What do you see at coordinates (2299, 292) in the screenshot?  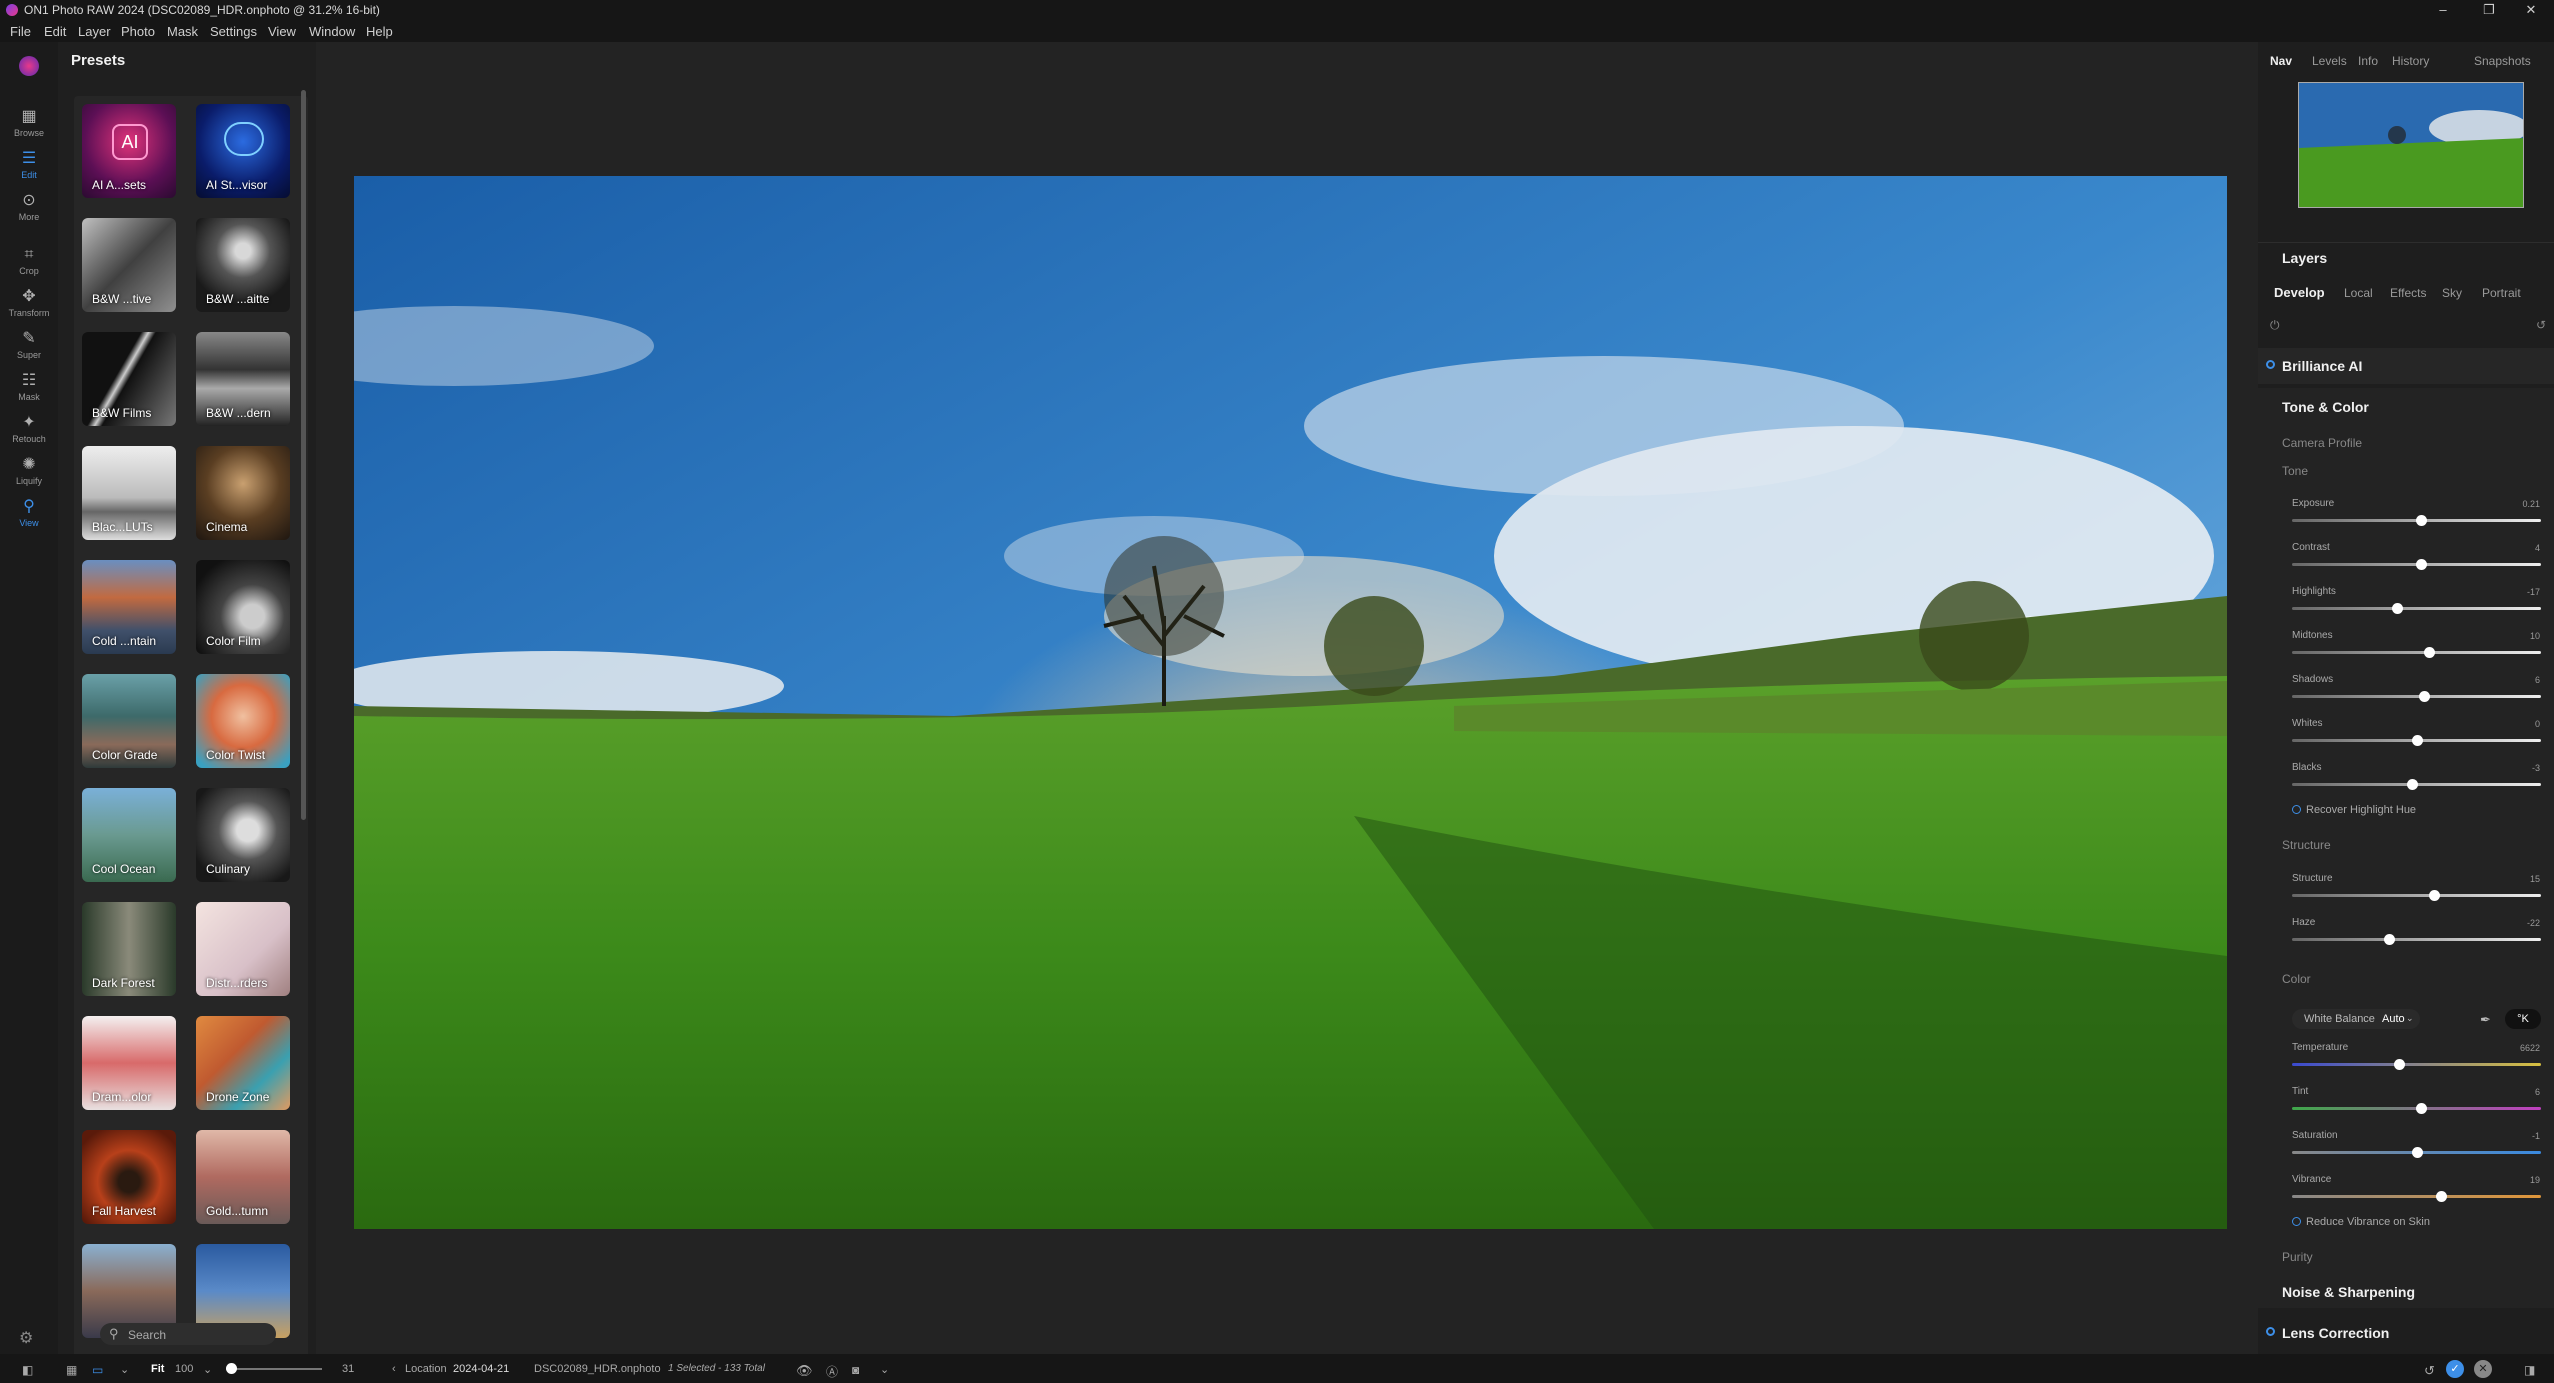 I see `tab-develop: Develop` at bounding box center [2299, 292].